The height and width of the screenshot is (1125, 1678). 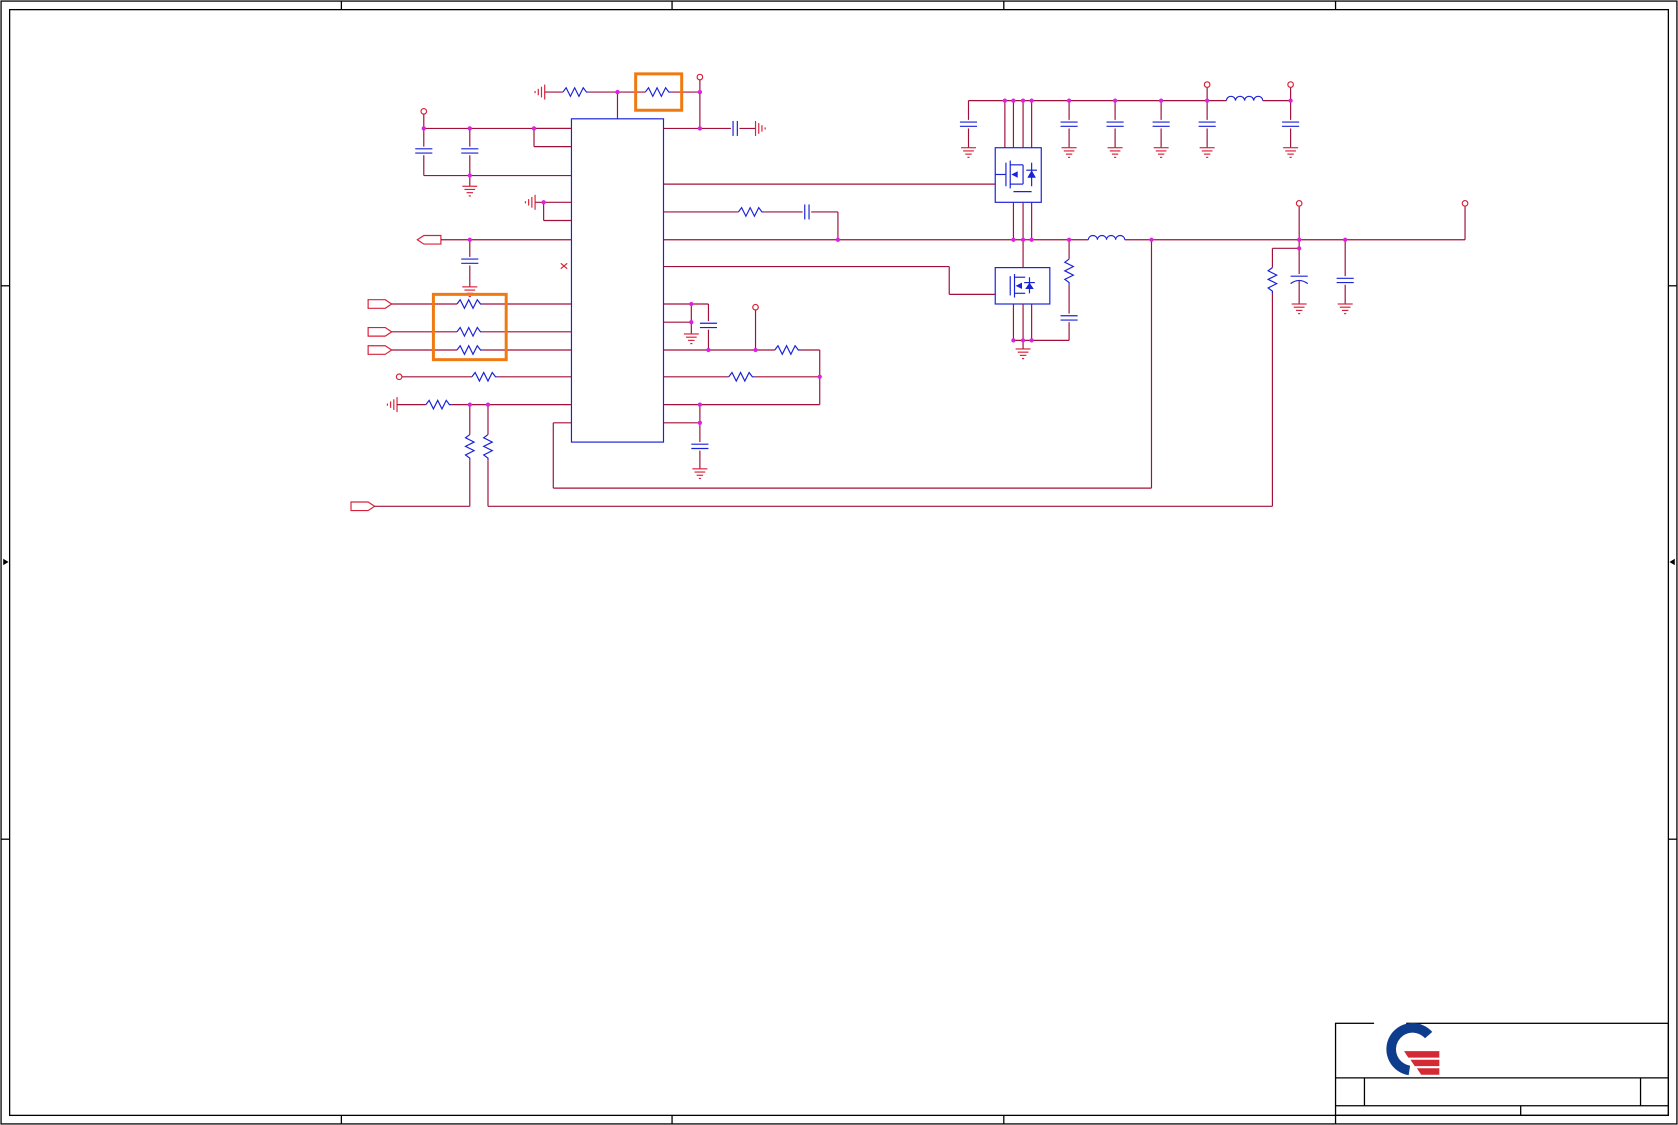 I want to click on title-block, so click(x=1502, y=1068).